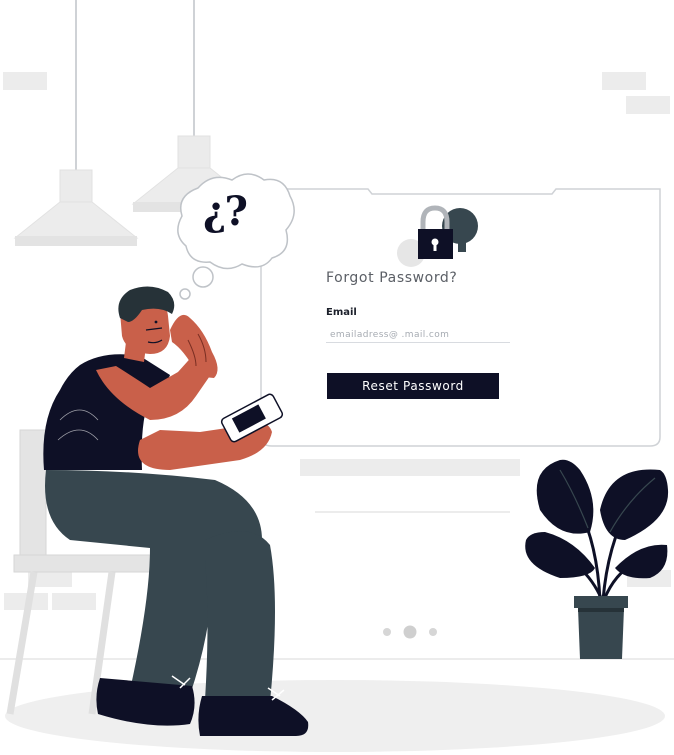 The height and width of the screenshot is (755, 674). Describe the element at coordinates (597, 559) in the screenshot. I see `plant-icon` at that location.